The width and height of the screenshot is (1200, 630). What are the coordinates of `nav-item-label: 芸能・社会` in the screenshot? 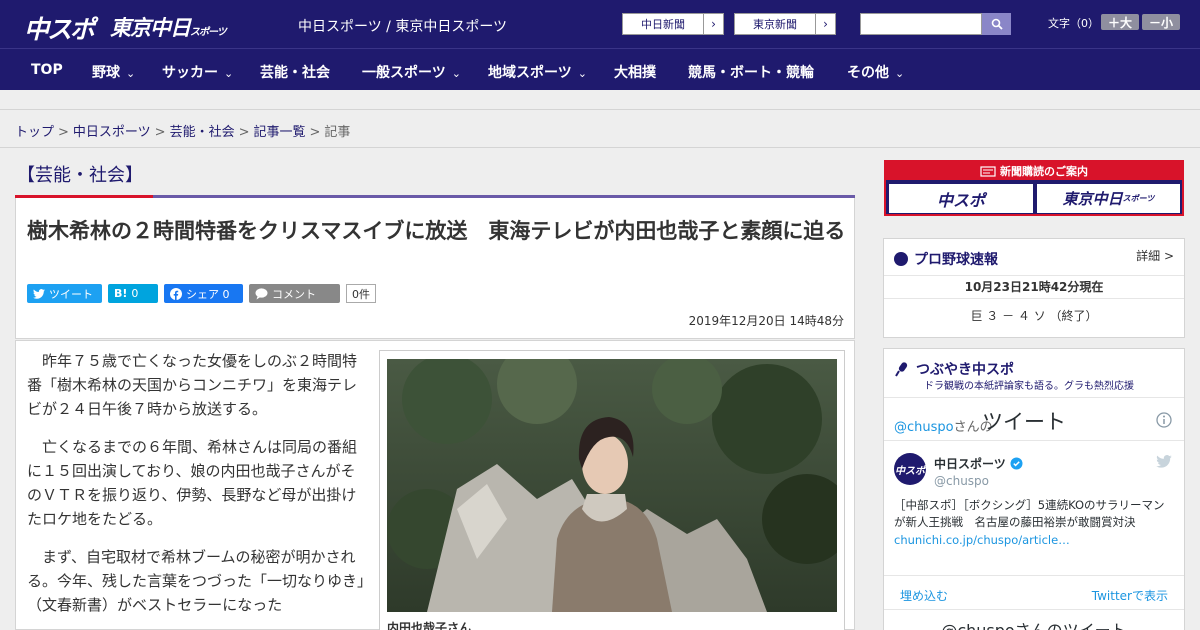 It's located at (295, 73).